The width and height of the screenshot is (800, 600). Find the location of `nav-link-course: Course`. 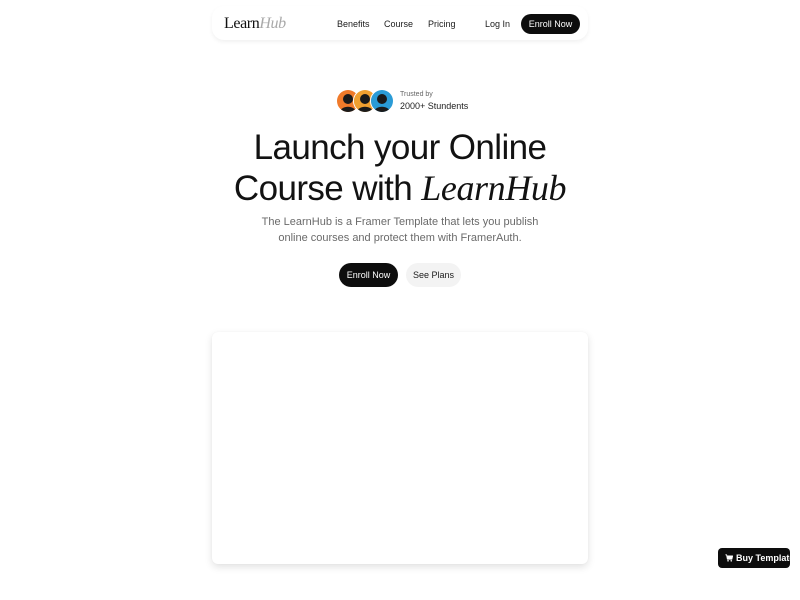

nav-link-course: Course is located at coordinates (398, 24).